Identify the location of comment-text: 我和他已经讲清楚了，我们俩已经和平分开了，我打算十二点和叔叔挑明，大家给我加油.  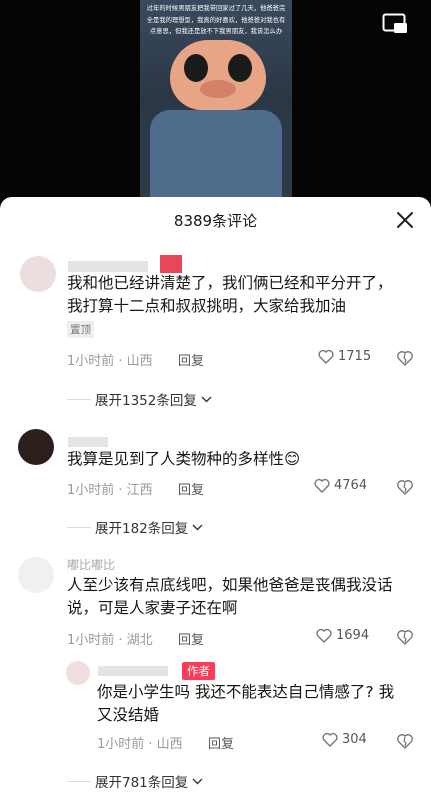
(230, 294).